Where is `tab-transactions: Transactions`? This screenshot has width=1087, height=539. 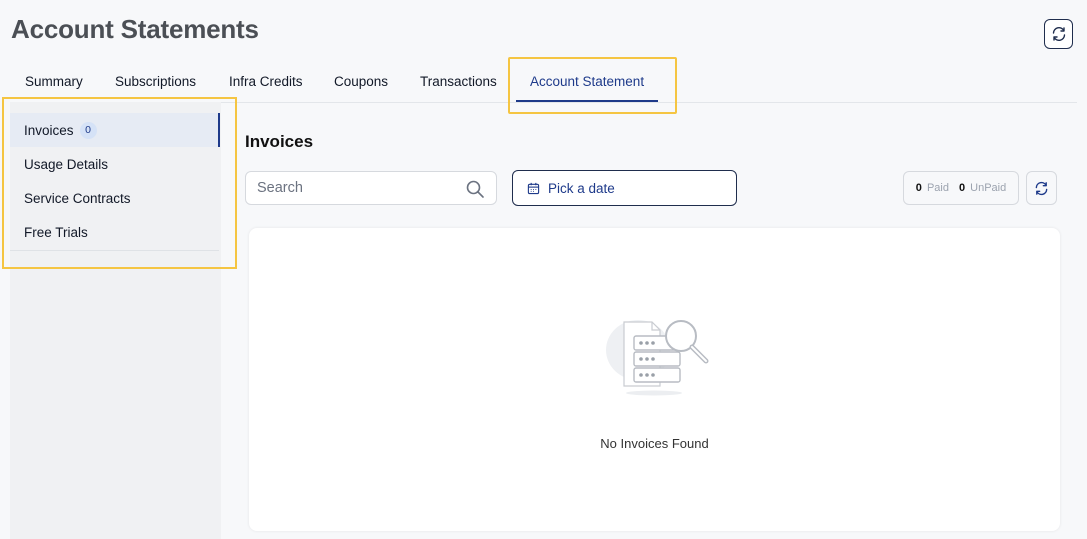
tab-transactions: Transactions is located at coordinates (458, 82).